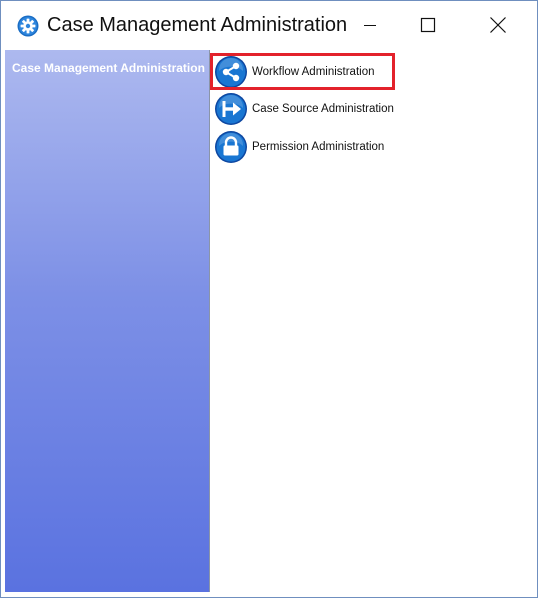 Image resolution: width=538 pixels, height=598 pixels. I want to click on minimize-button, so click(370, 25).